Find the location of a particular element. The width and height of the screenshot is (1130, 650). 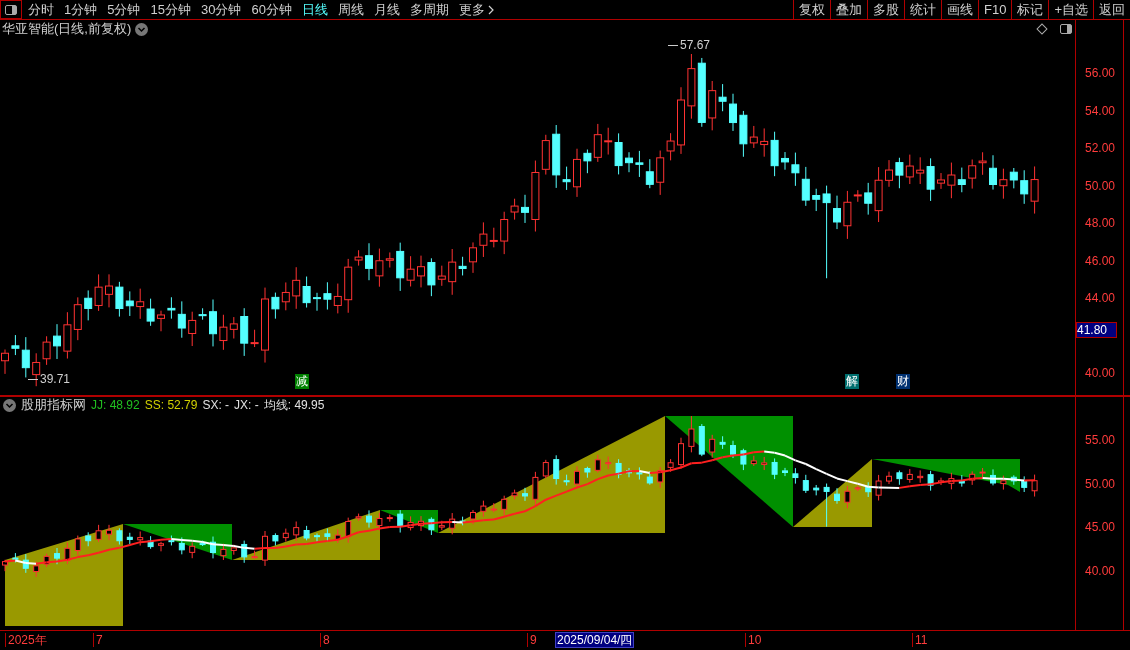

period-tab: 分时 is located at coordinates (41, 10).